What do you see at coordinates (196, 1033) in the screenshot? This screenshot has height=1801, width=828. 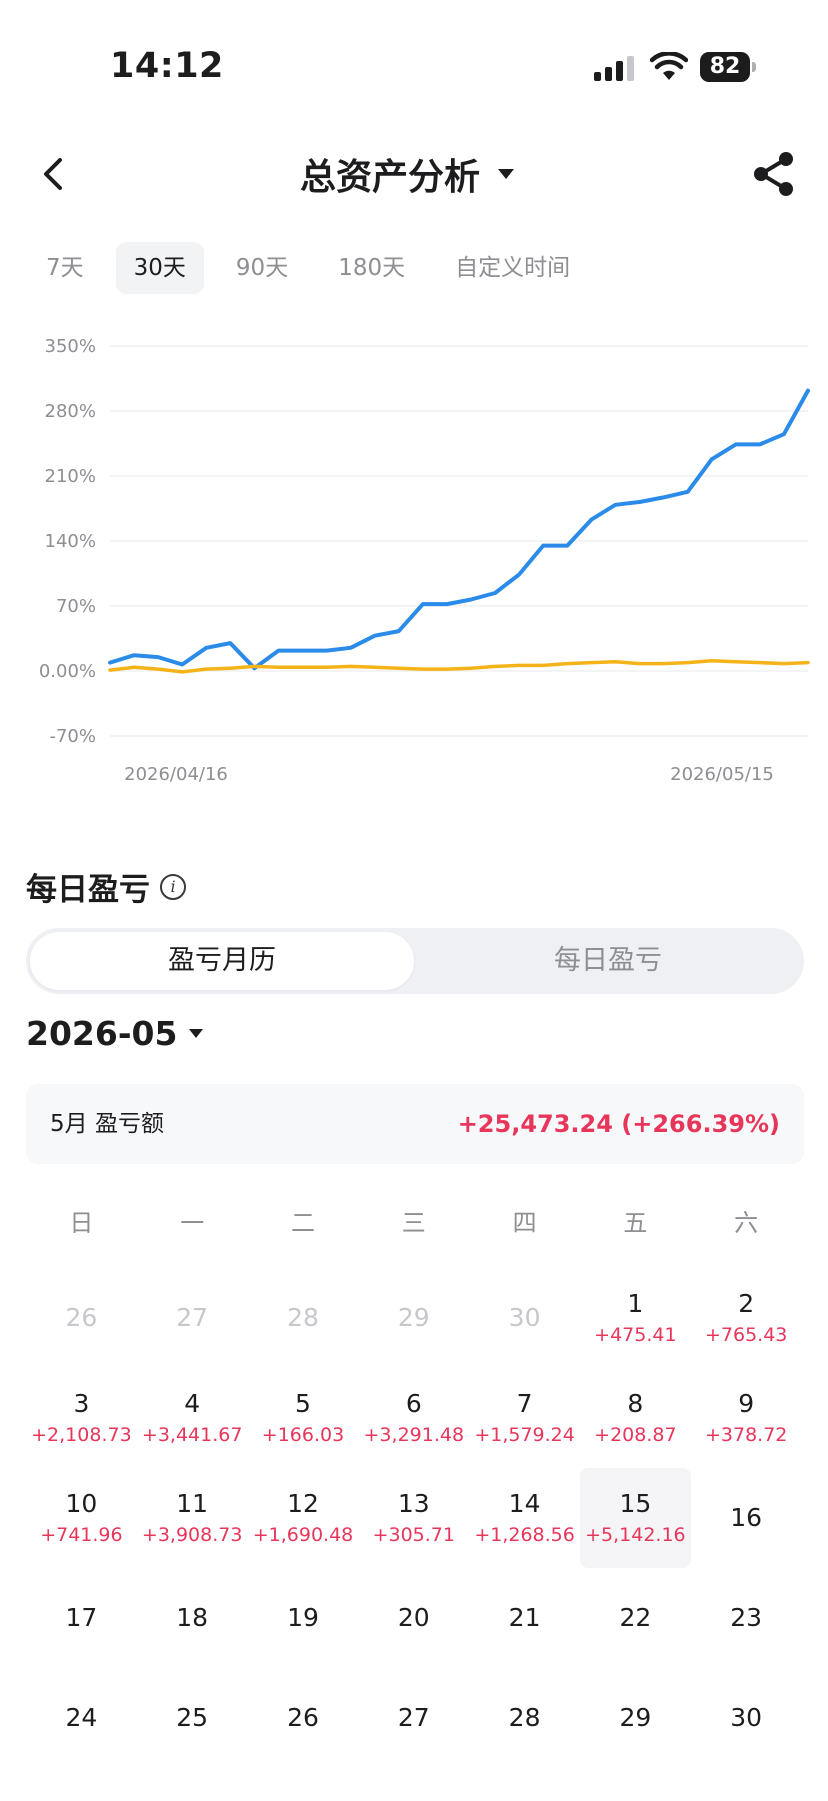 I see `caret-down-icon` at bounding box center [196, 1033].